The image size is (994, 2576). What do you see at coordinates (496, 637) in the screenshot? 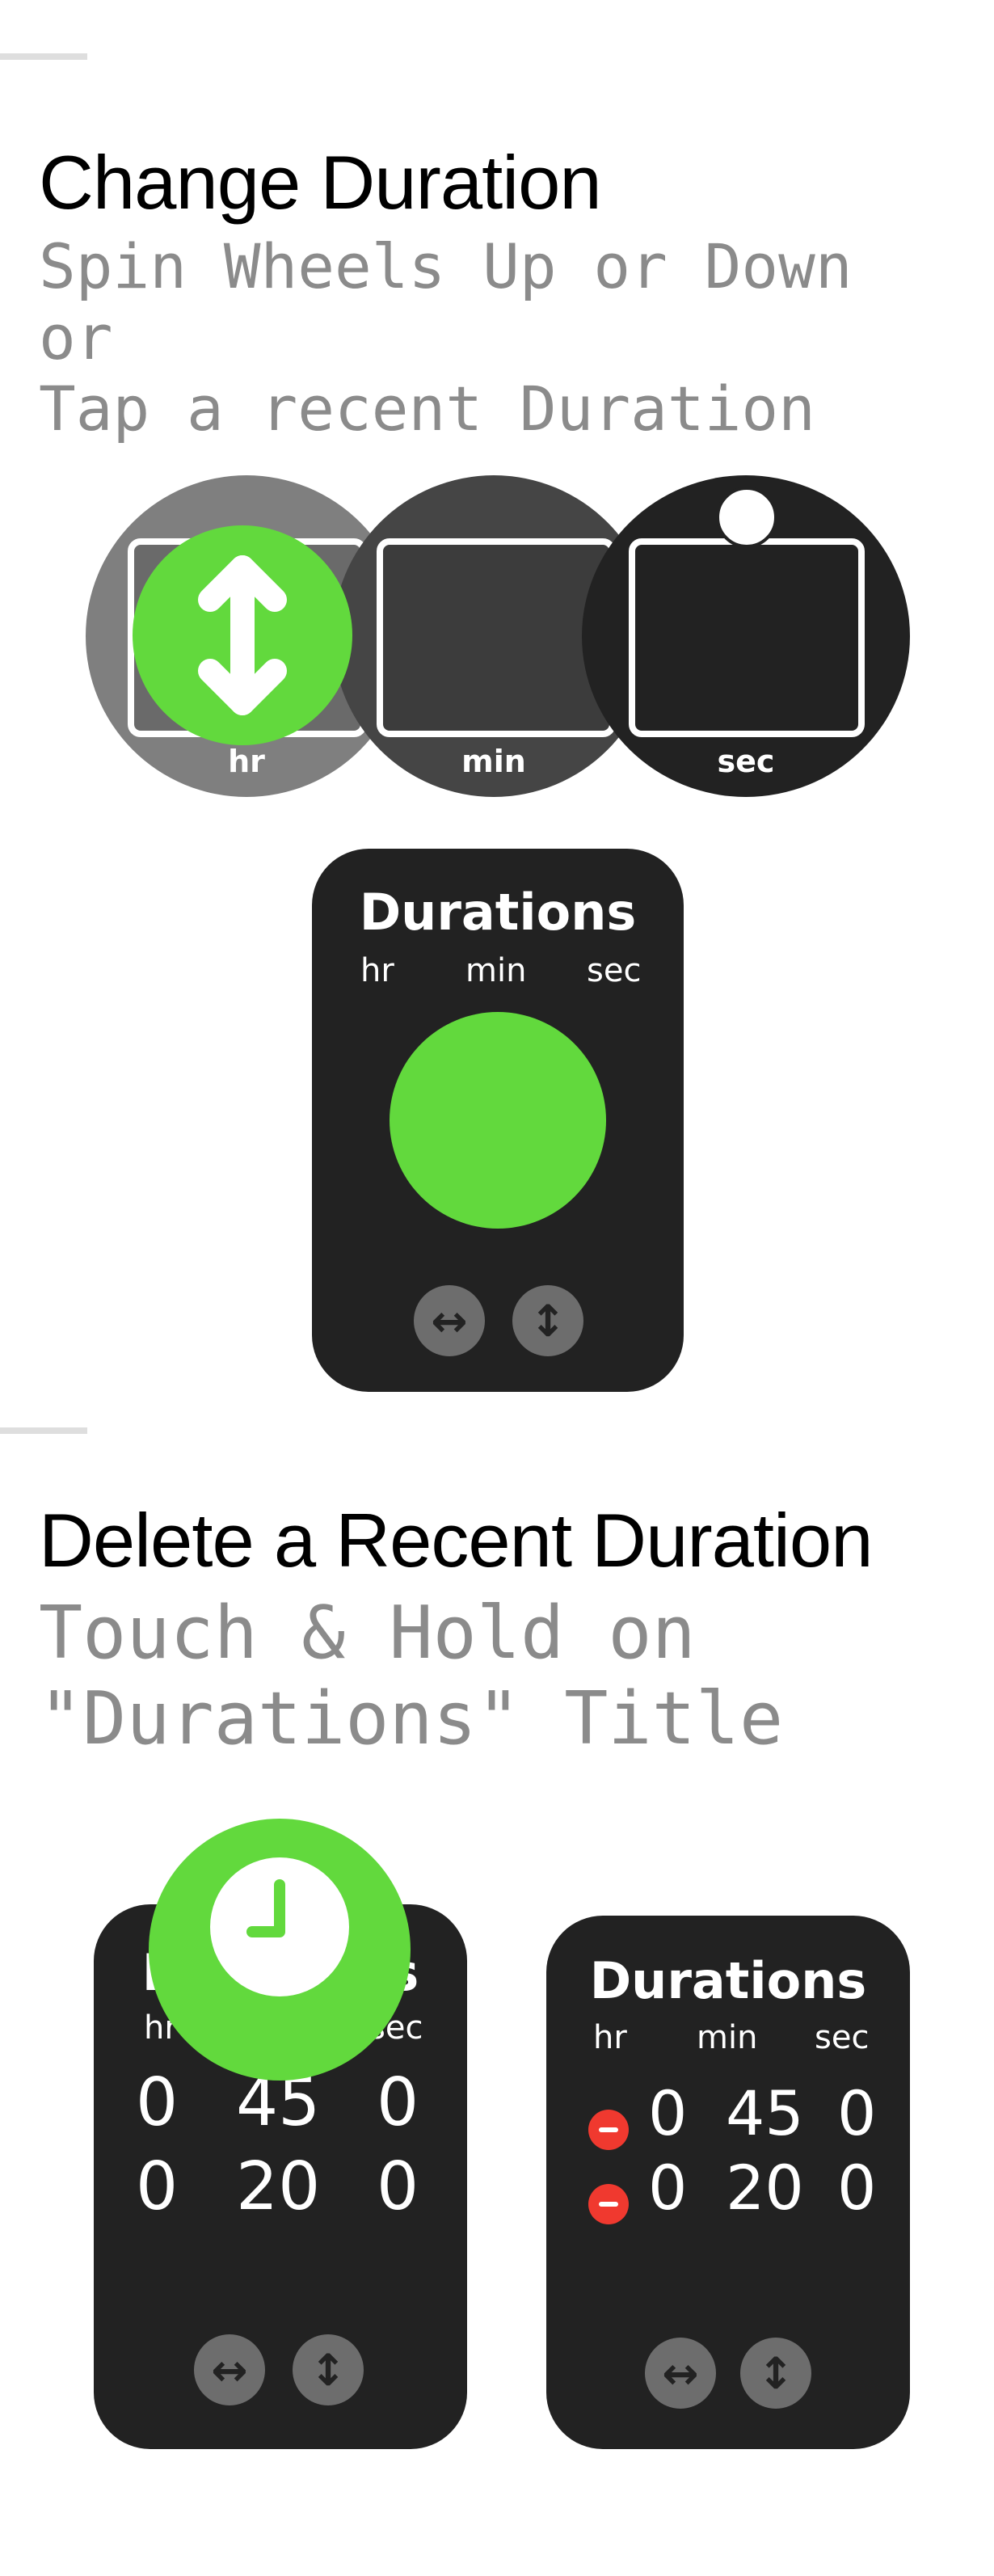
I see `wheel-min-window` at bounding box center [496, 637].